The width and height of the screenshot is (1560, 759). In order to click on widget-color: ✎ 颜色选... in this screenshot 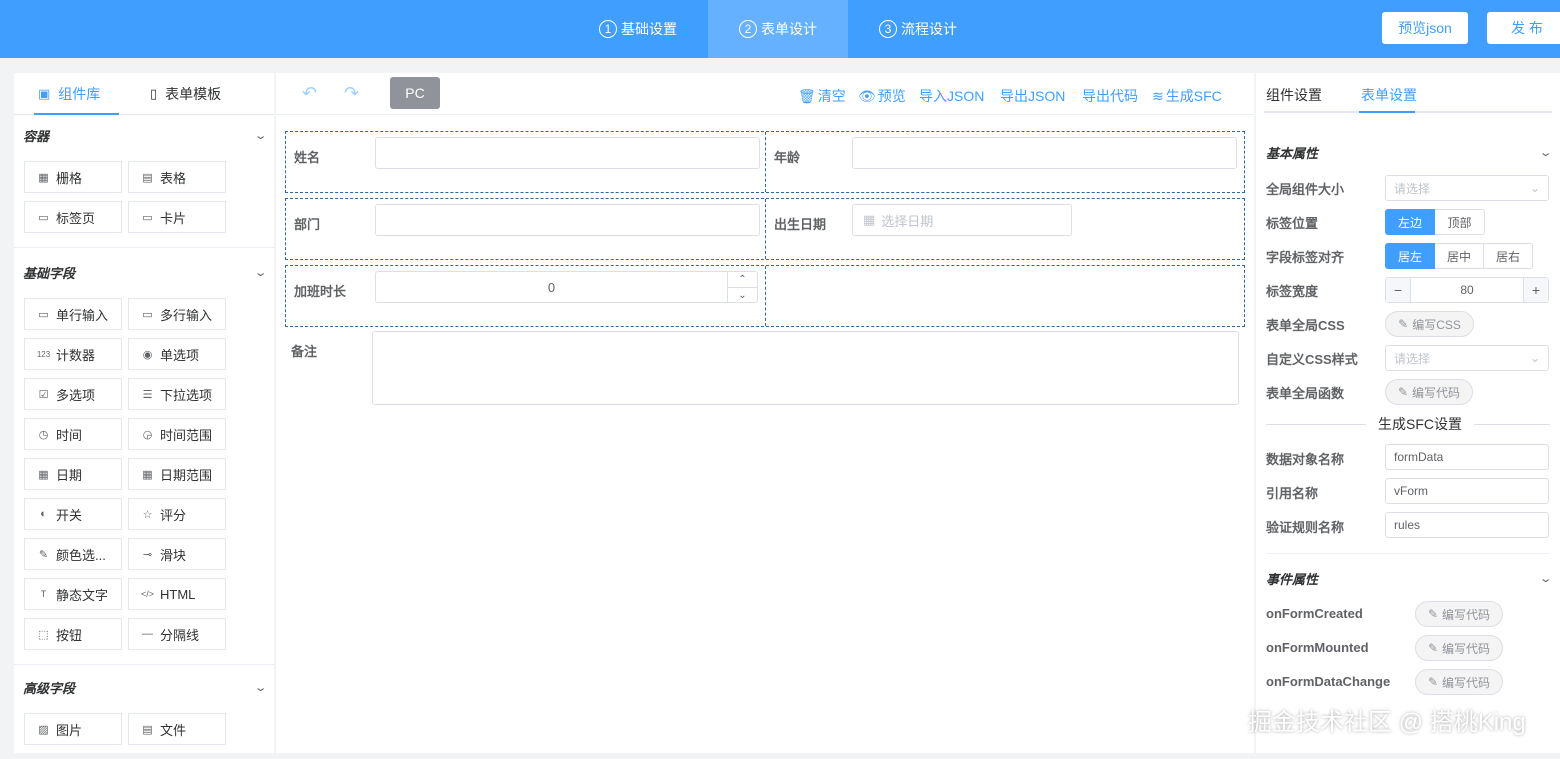, I will do `click(73, 554)`.